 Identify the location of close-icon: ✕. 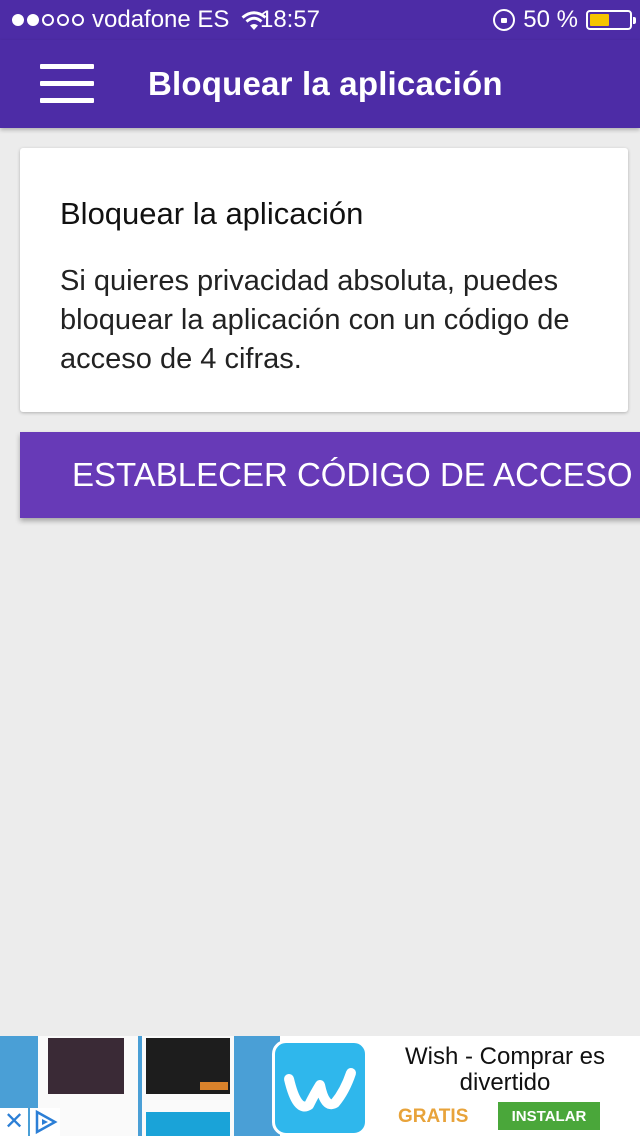
(14, 1122).